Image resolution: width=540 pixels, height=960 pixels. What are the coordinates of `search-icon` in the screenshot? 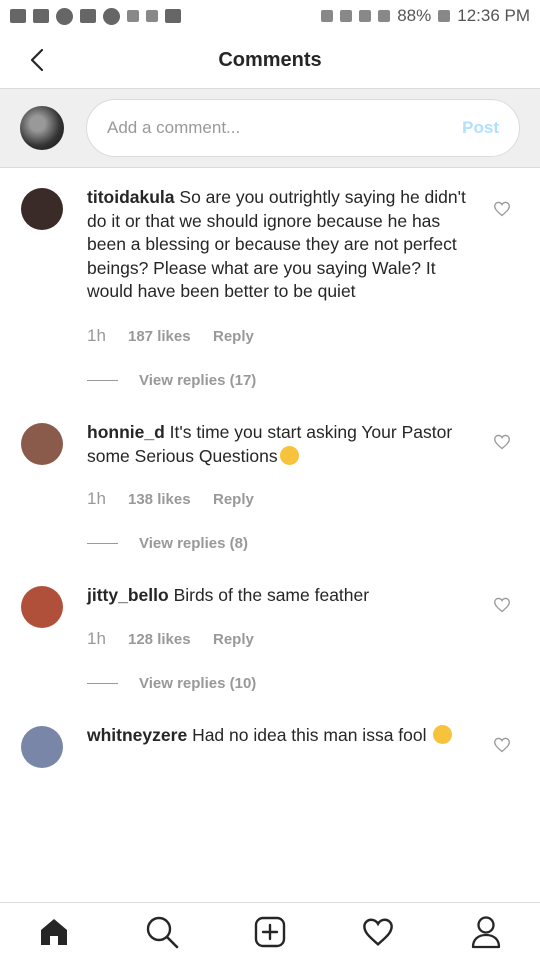 It's located at (162, 932).